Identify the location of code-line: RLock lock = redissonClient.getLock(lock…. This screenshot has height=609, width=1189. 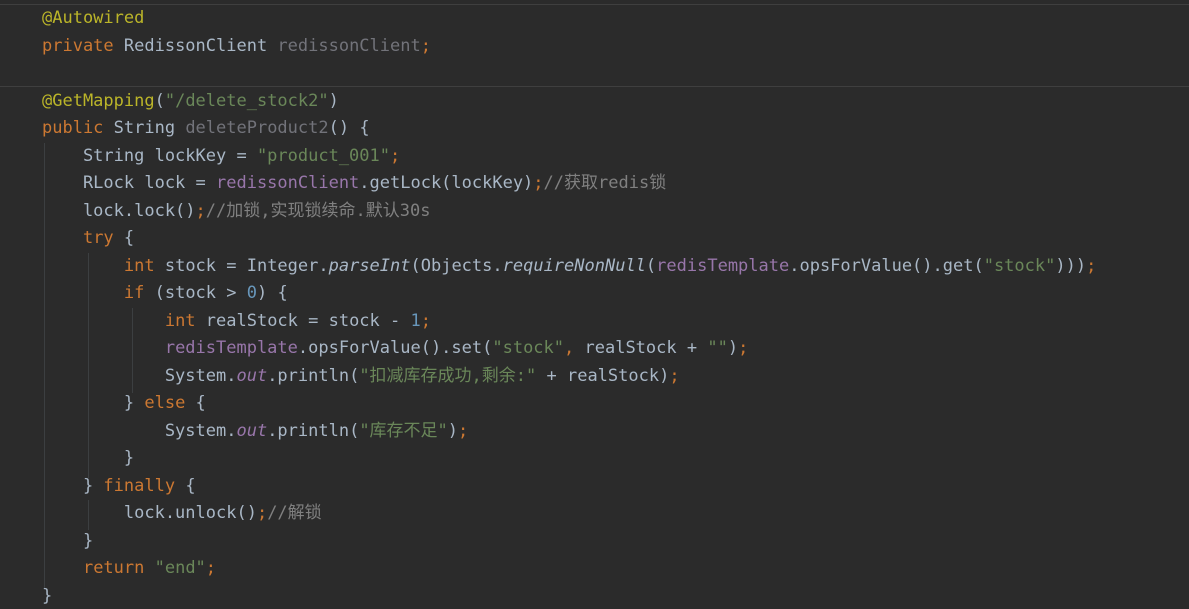
(354, 183).